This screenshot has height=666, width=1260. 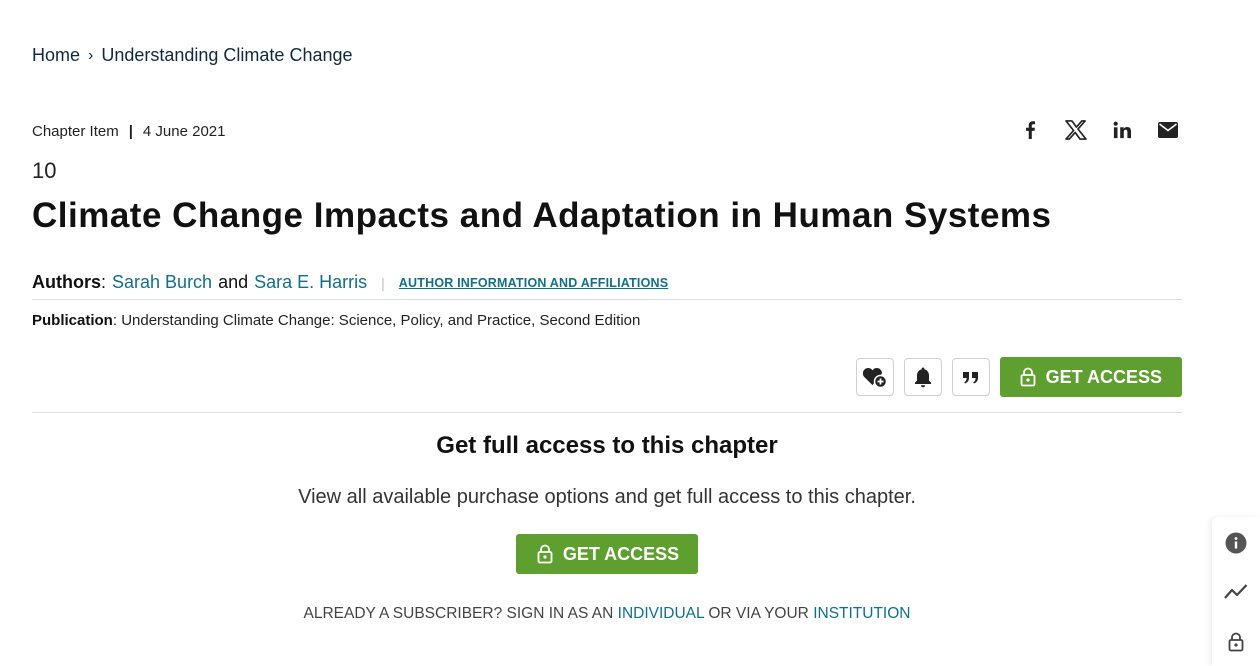 What do you see at coordinates (1030, 130) in the screenshot?
I see `facebook-icon` at bounding box center [1030, 130].